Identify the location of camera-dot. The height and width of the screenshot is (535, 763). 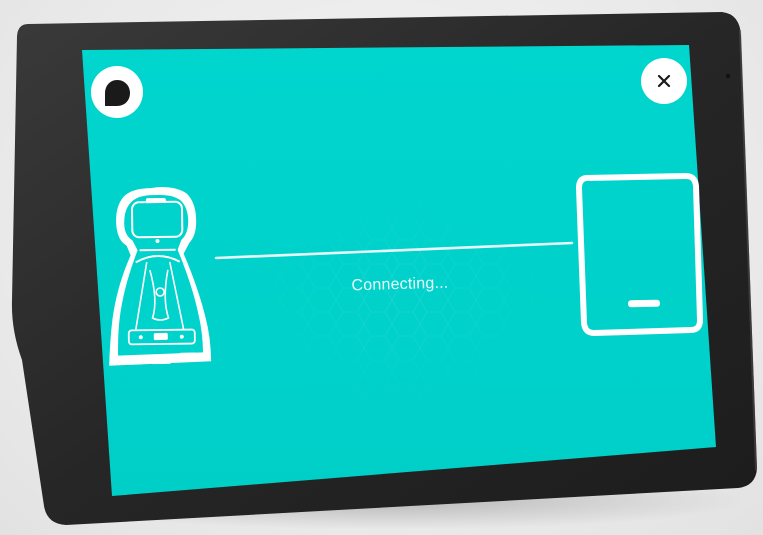
(728, 76).